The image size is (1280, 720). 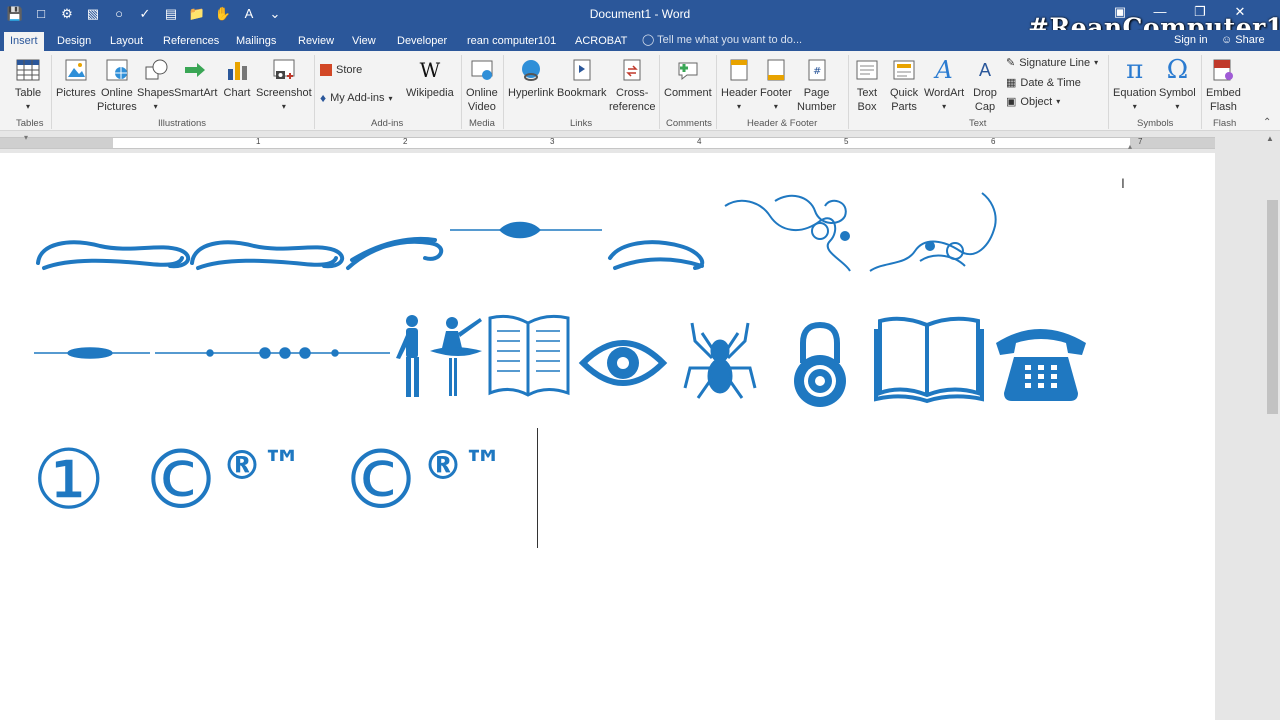 I want to click on shapes-button: Shapes ▾, so click(x=155, y=84).